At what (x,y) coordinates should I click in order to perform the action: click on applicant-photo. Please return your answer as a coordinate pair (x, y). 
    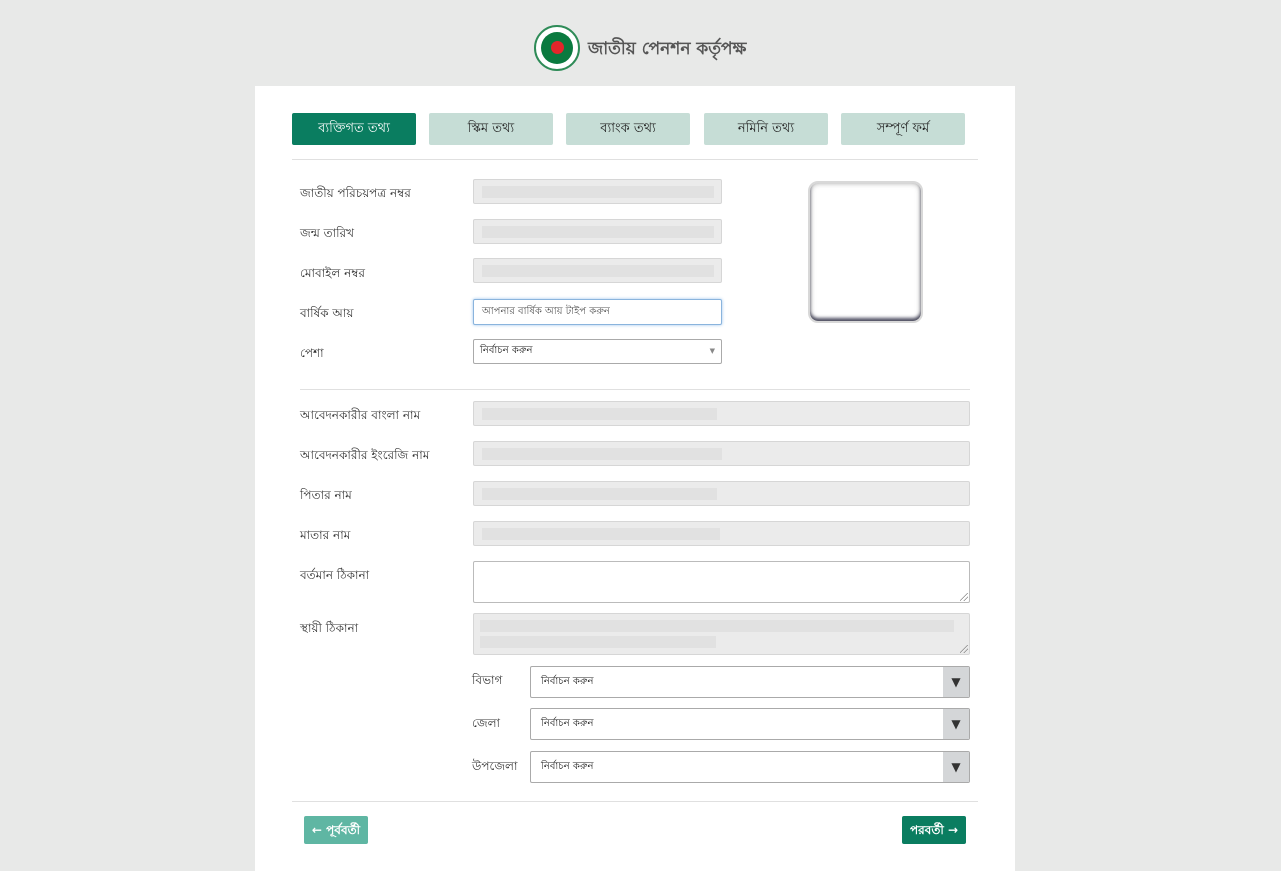
    Looking at the image, I should click on (865, 252).